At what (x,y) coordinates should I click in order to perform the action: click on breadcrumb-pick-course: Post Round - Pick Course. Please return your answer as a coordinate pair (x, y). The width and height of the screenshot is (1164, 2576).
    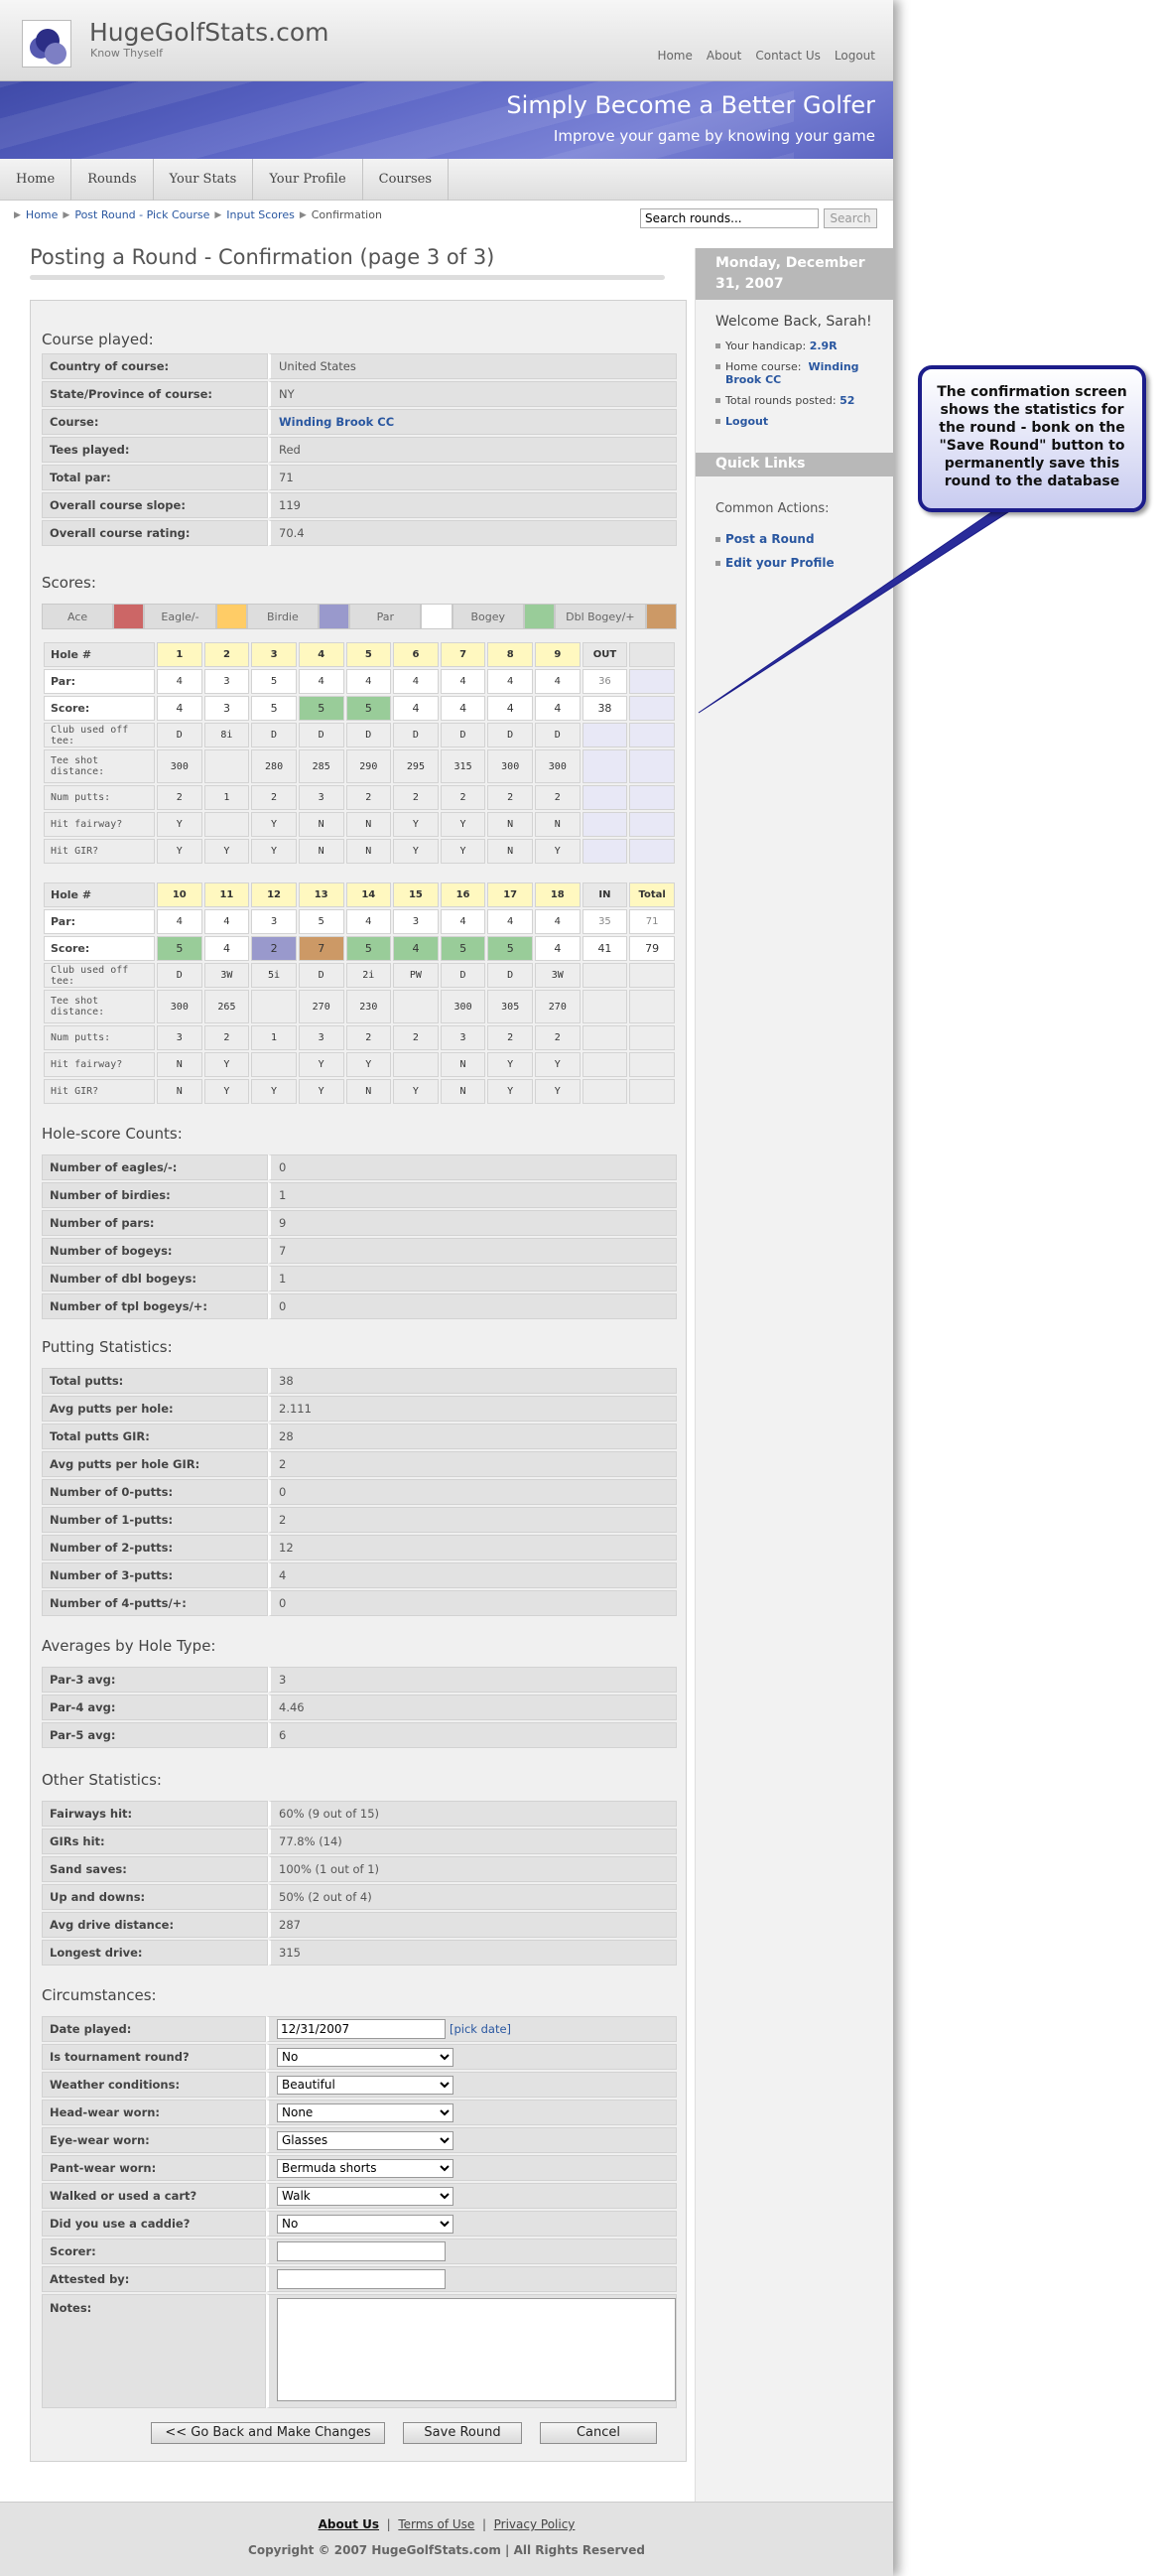
    Looking at the image, I should click on (141, 214).